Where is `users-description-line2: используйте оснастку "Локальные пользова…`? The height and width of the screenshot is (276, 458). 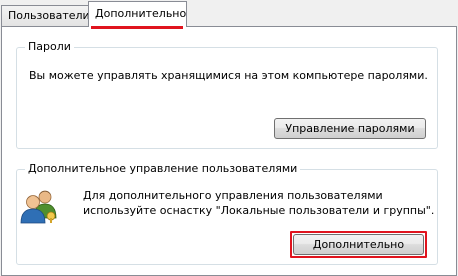
users-description-line2: используйте оснастку "Локальные пользова… is located at coordinates (259, 210).